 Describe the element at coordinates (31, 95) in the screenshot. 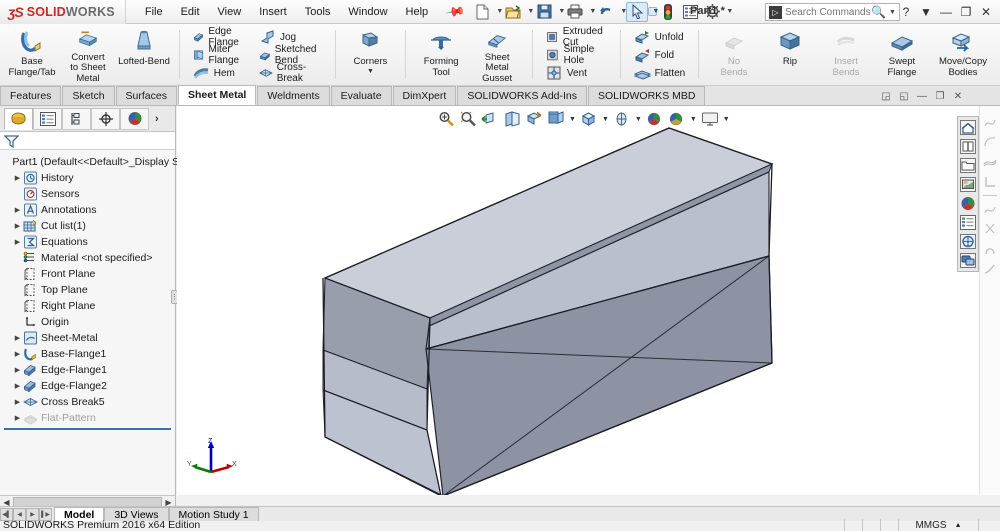

I see `tab-features: Features` at that location.